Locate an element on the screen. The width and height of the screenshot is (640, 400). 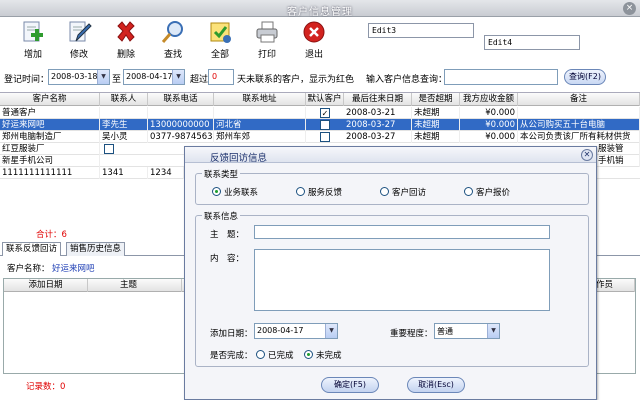
table-row: 普通客户 ✓ 2008-03-21 未超期 ¥0.000 is located at coordinates (320, 113).